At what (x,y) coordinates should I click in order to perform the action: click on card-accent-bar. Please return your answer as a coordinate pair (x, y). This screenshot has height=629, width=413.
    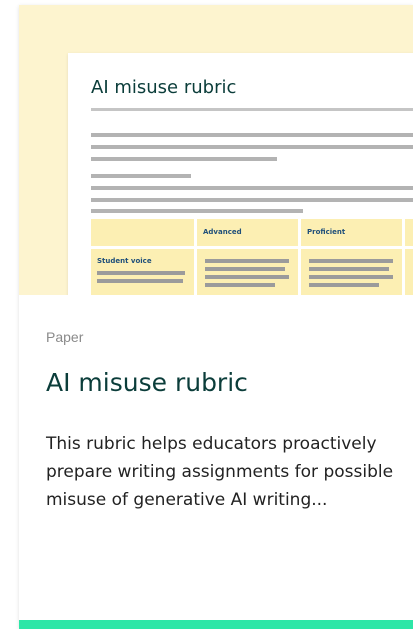
    Looking at the image, I should click on (216, 624).